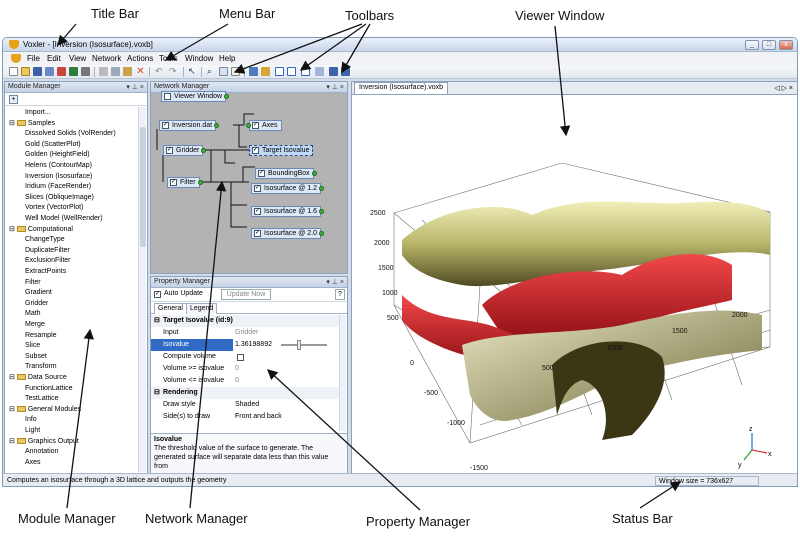 The width and height of the screenshot is (800, 537). Describe the element at coordinates (783, 88) in the screenshot. I see `viewer-nav-icon: ◁ ▷ ×` at that location.